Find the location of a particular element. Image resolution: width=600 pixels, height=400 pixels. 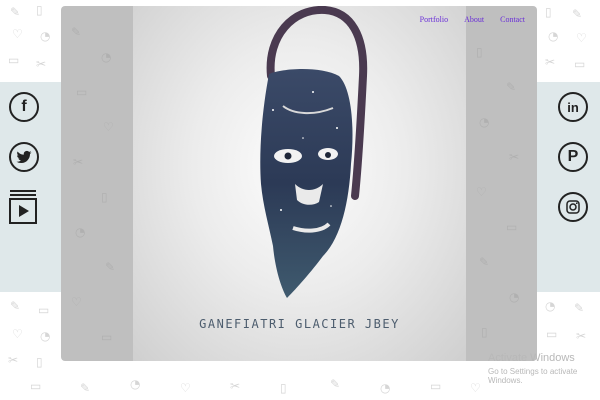

nav-about-link: About is located at coordinates (474, 19).